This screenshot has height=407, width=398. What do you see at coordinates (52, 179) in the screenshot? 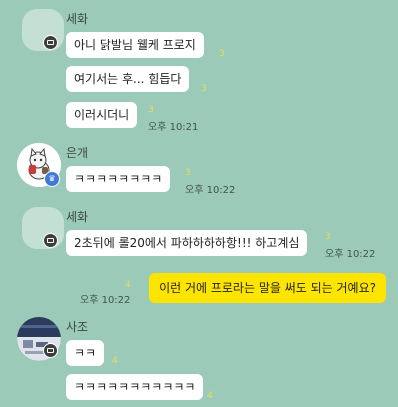
I see `crown-icon: ♛` at bounding box center [52, 179].